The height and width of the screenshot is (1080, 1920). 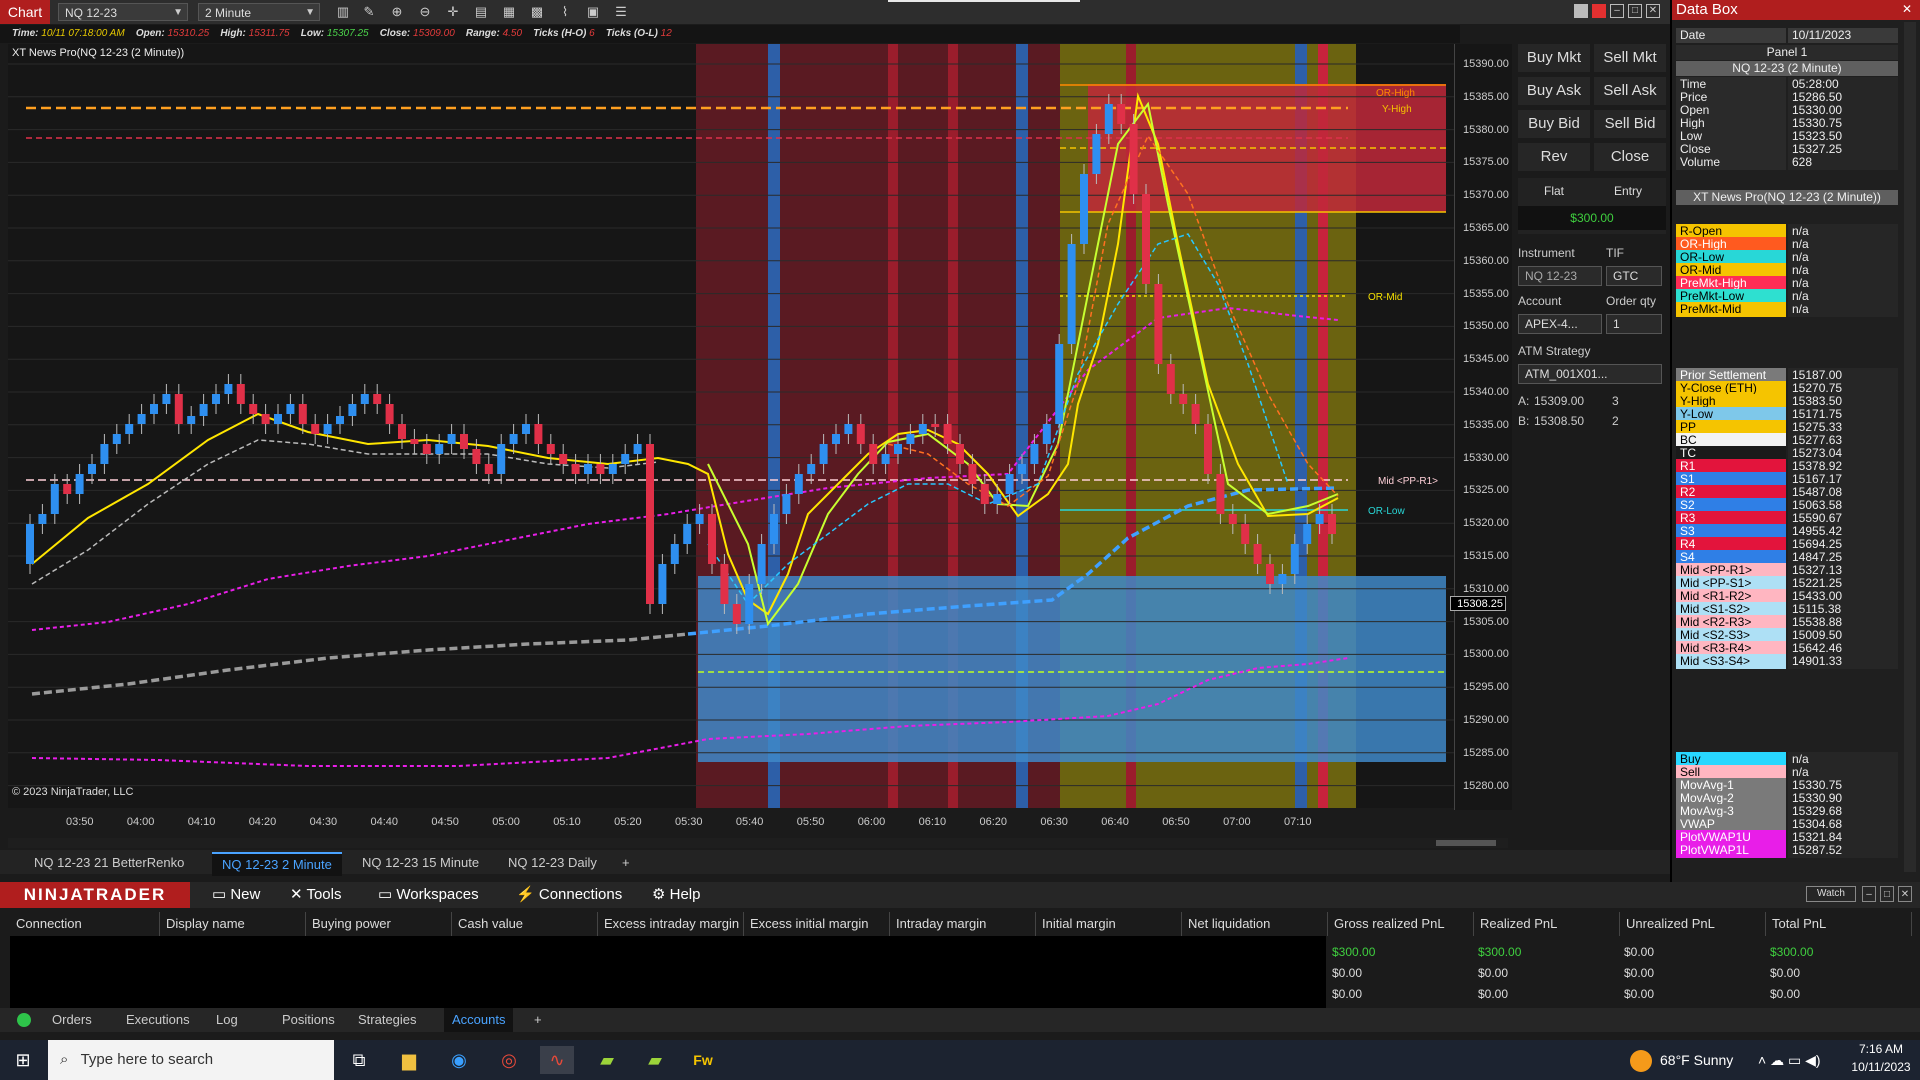 What do you see at coordinates (1401, 924) in the screenshot?
I see `column-header: Gross realized PnL` at bounding box center [1401, 924].